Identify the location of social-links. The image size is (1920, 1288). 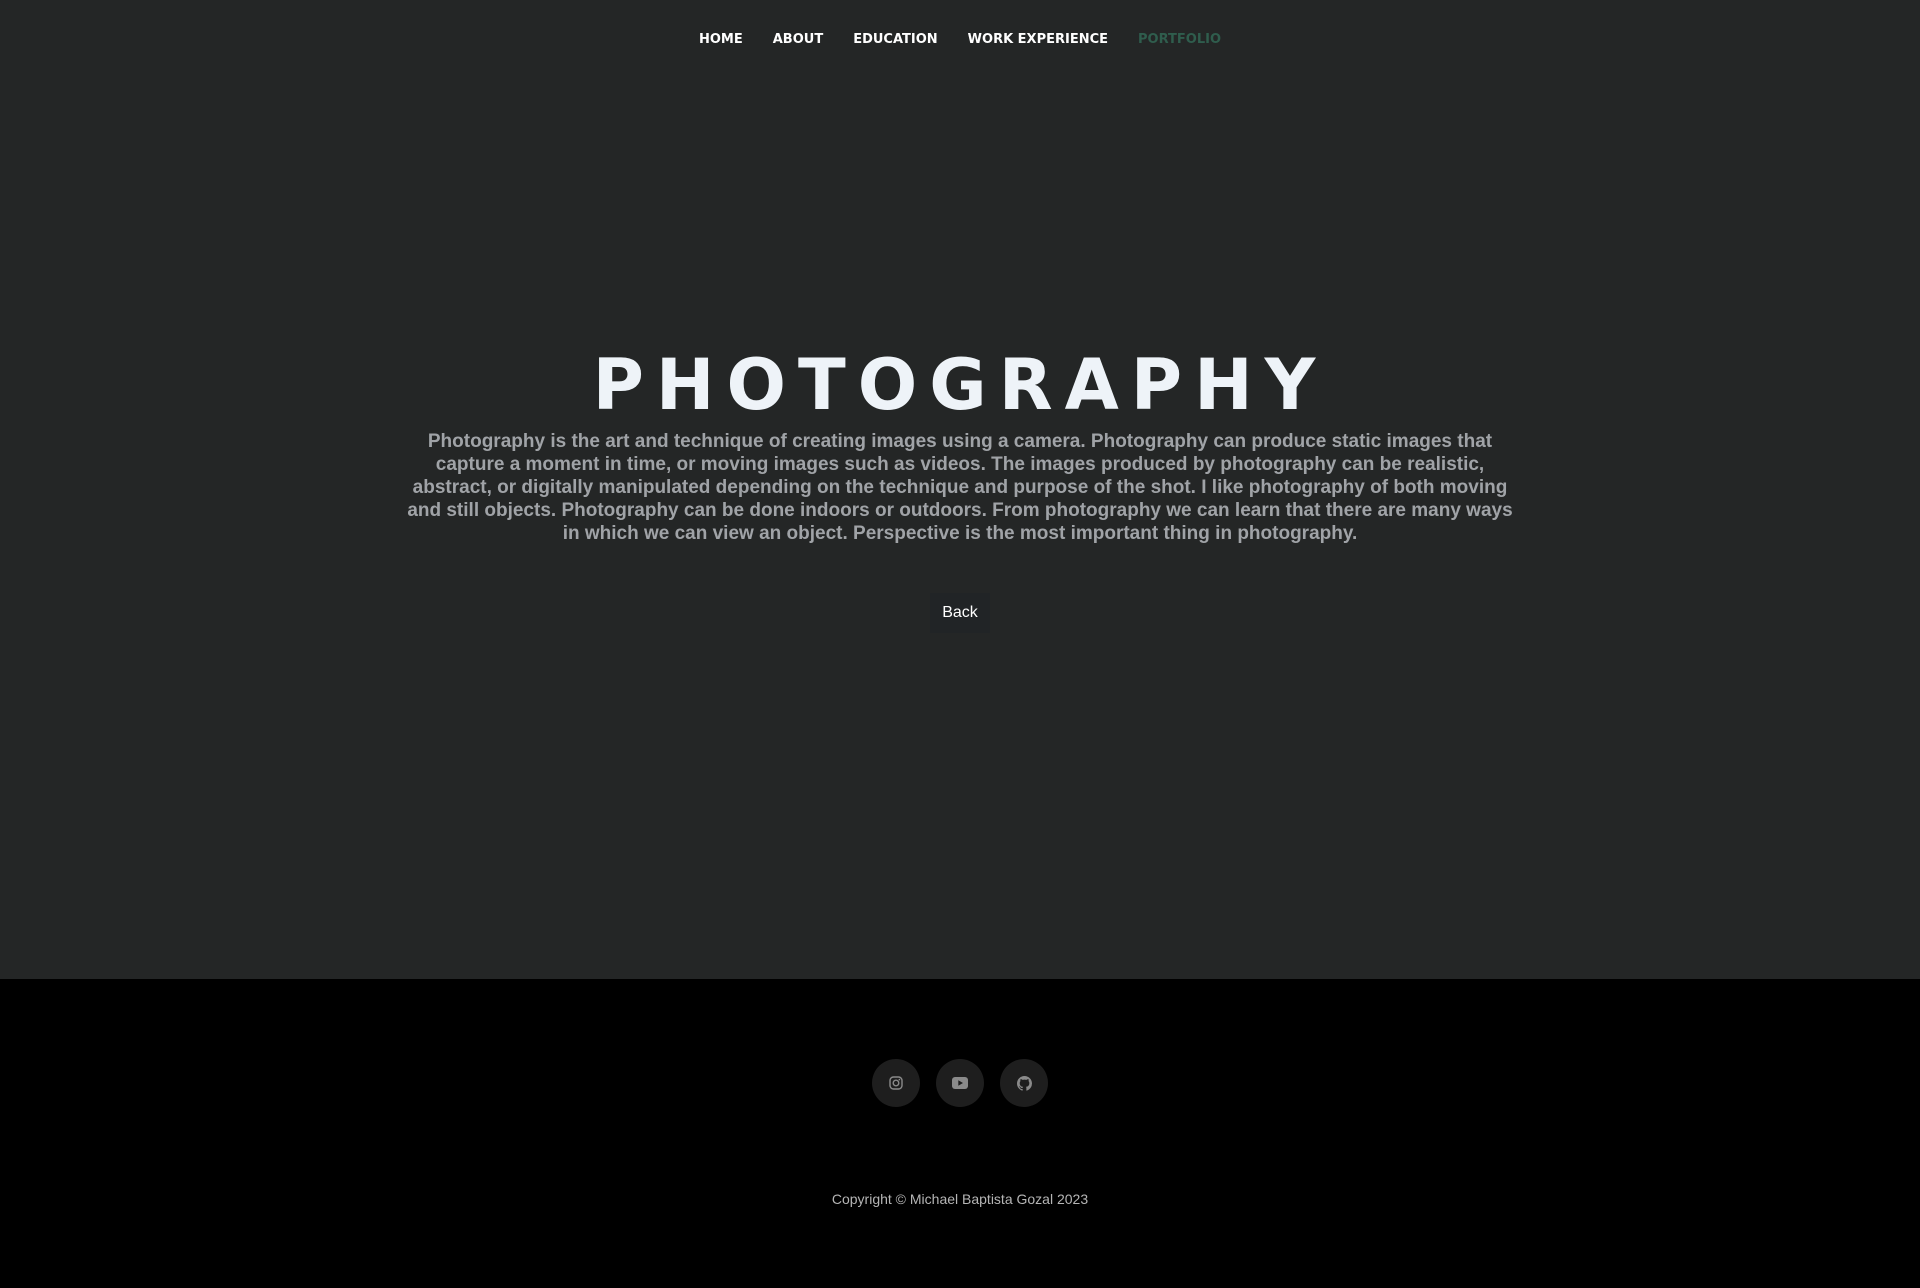
(960, 1083).